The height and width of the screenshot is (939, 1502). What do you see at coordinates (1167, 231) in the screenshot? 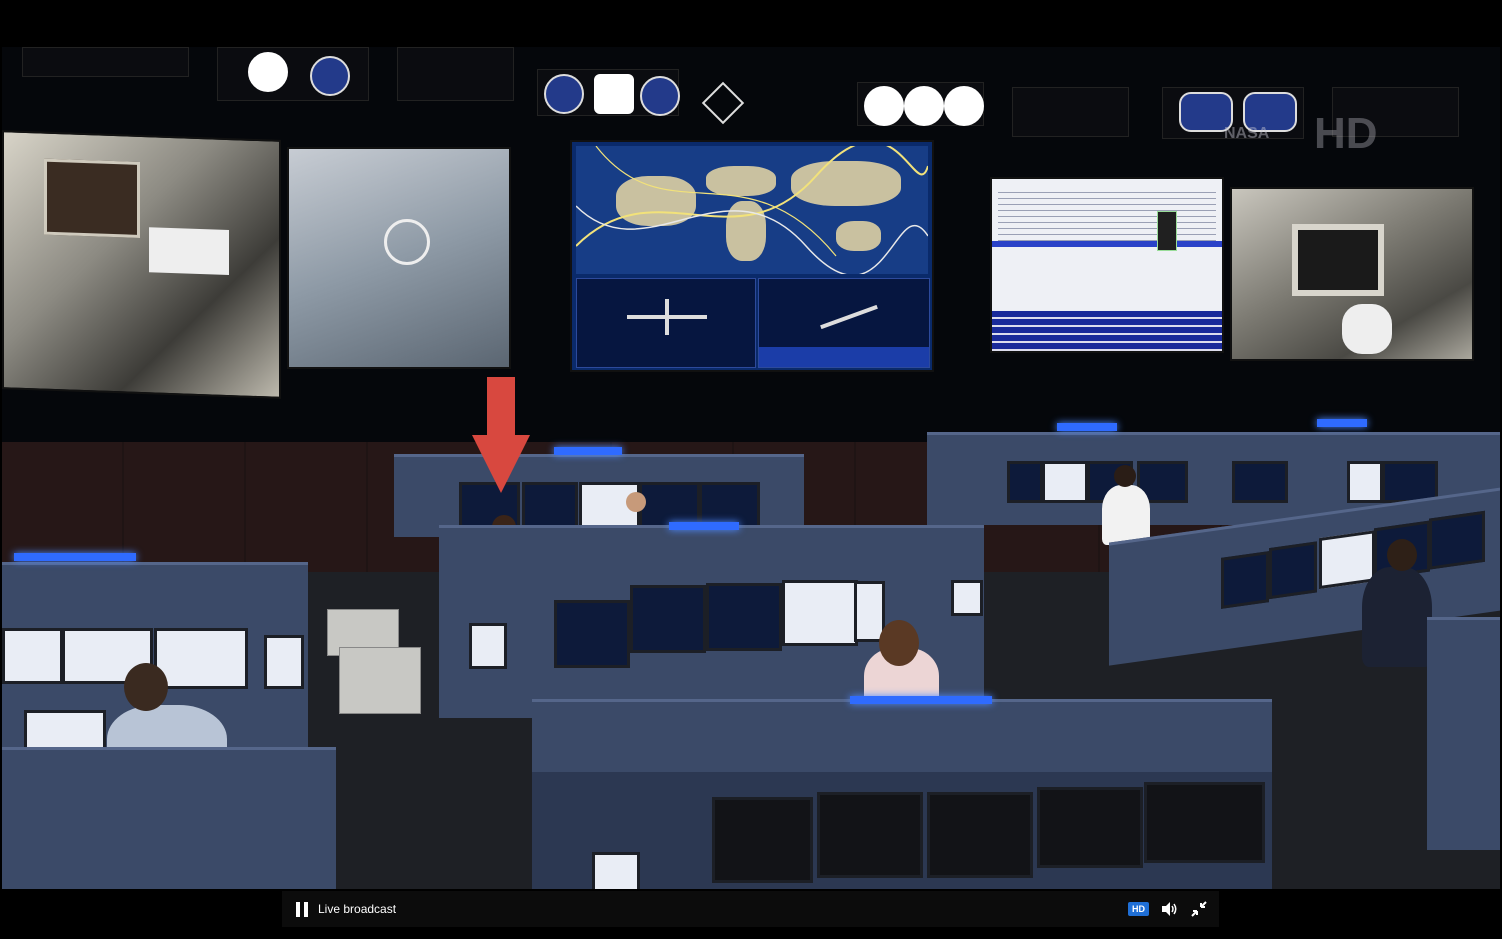
I see `status-gauge-icon` at bounding box center [1167, 231].